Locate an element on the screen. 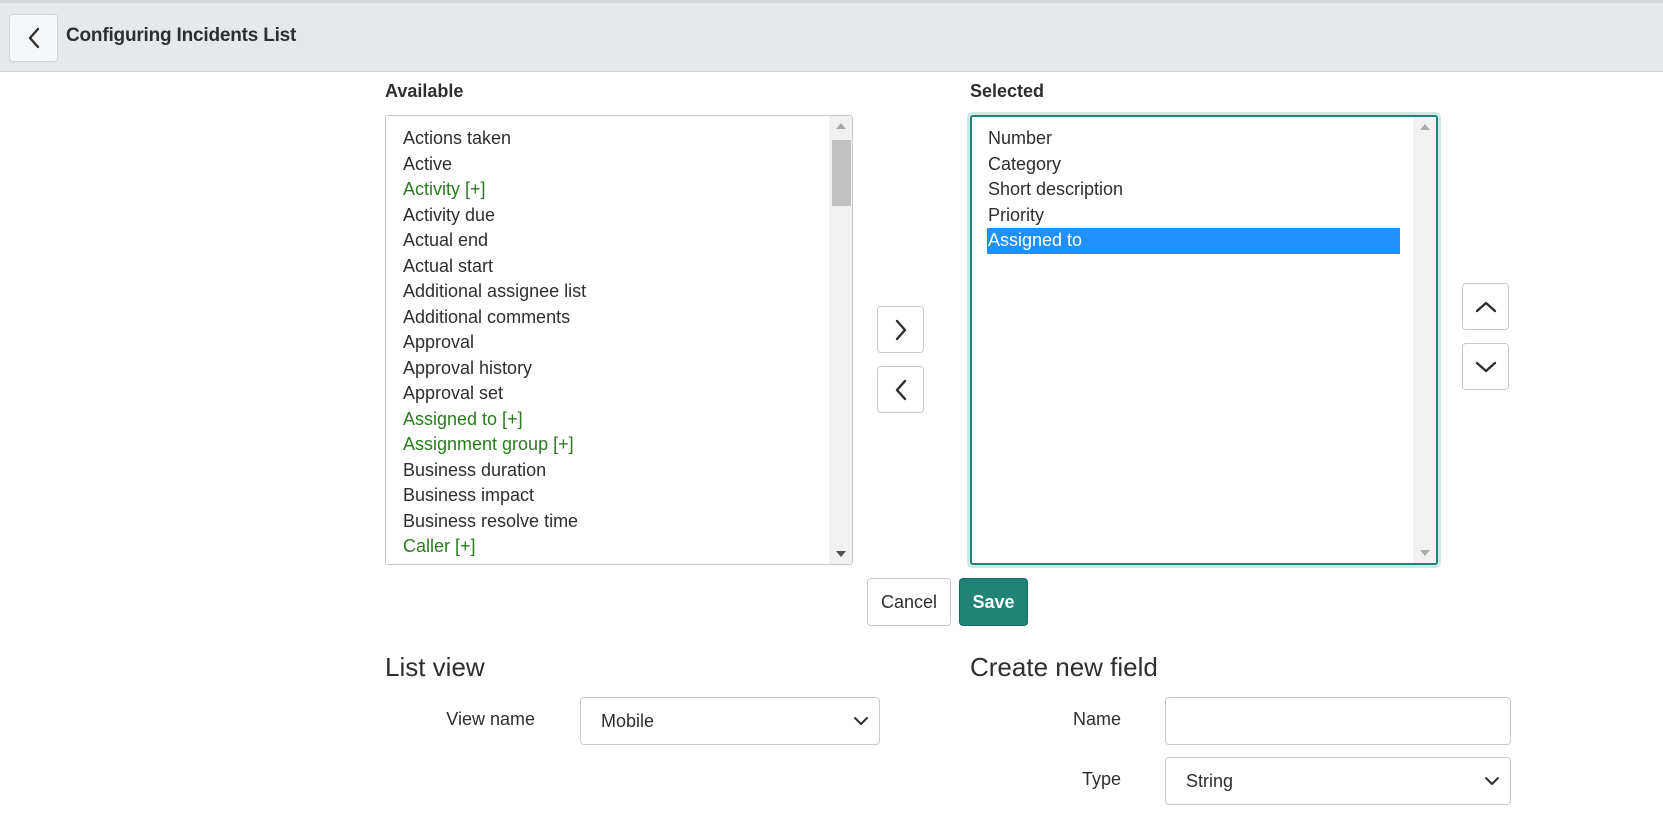 The width and height of the screenshot is (1663, 813). available-list-item: Additional comments is located at coordinates (612, 318).